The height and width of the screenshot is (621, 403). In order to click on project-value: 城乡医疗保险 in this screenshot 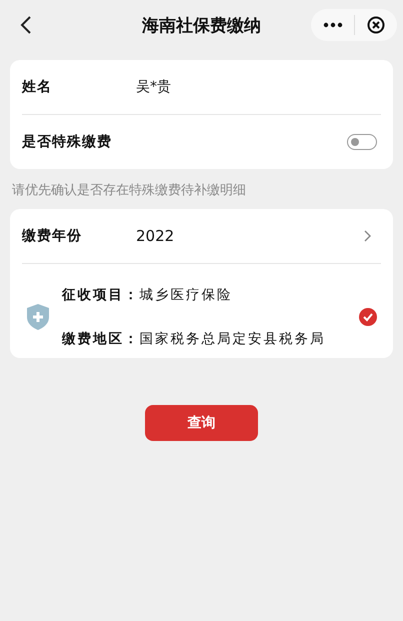, I will do `click(186, 295)`.